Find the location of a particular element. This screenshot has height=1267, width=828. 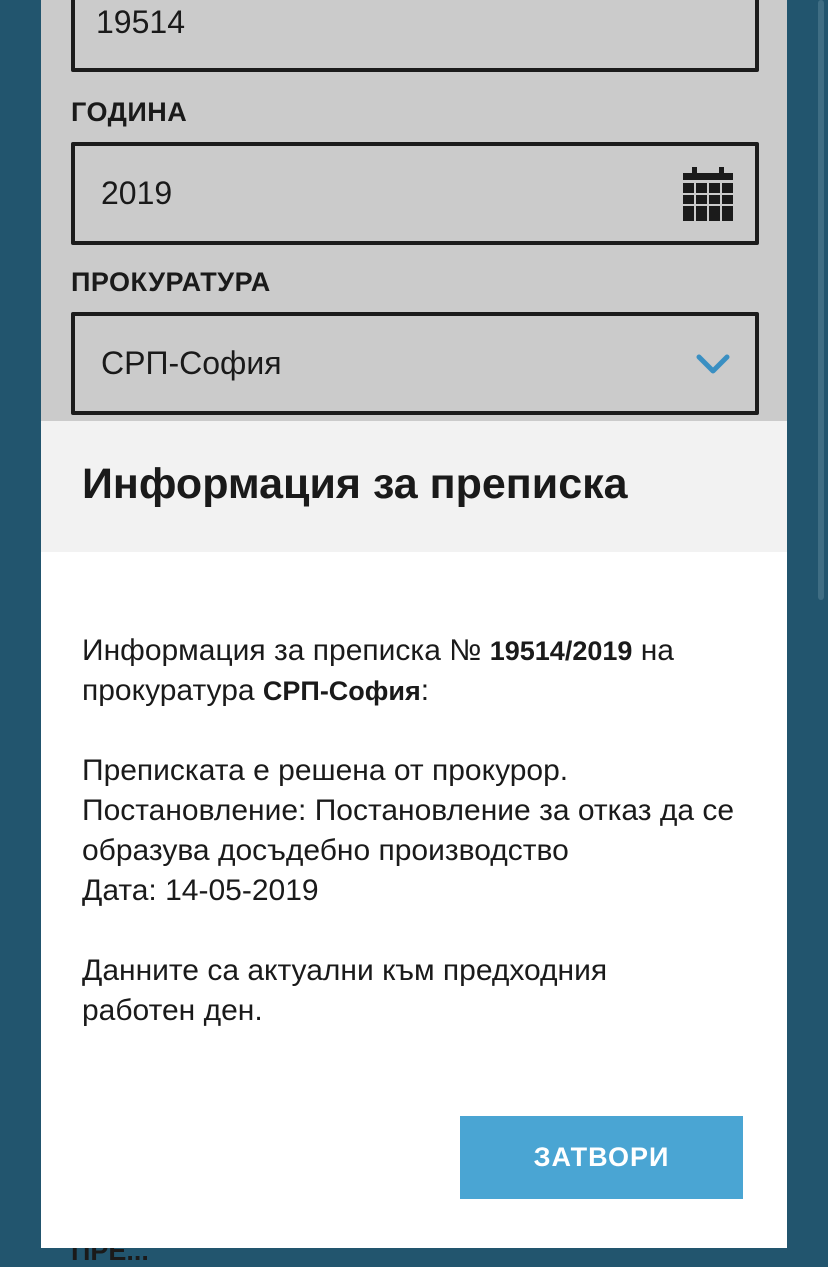

case-info-mid: на is located at coordinates (653, 650).